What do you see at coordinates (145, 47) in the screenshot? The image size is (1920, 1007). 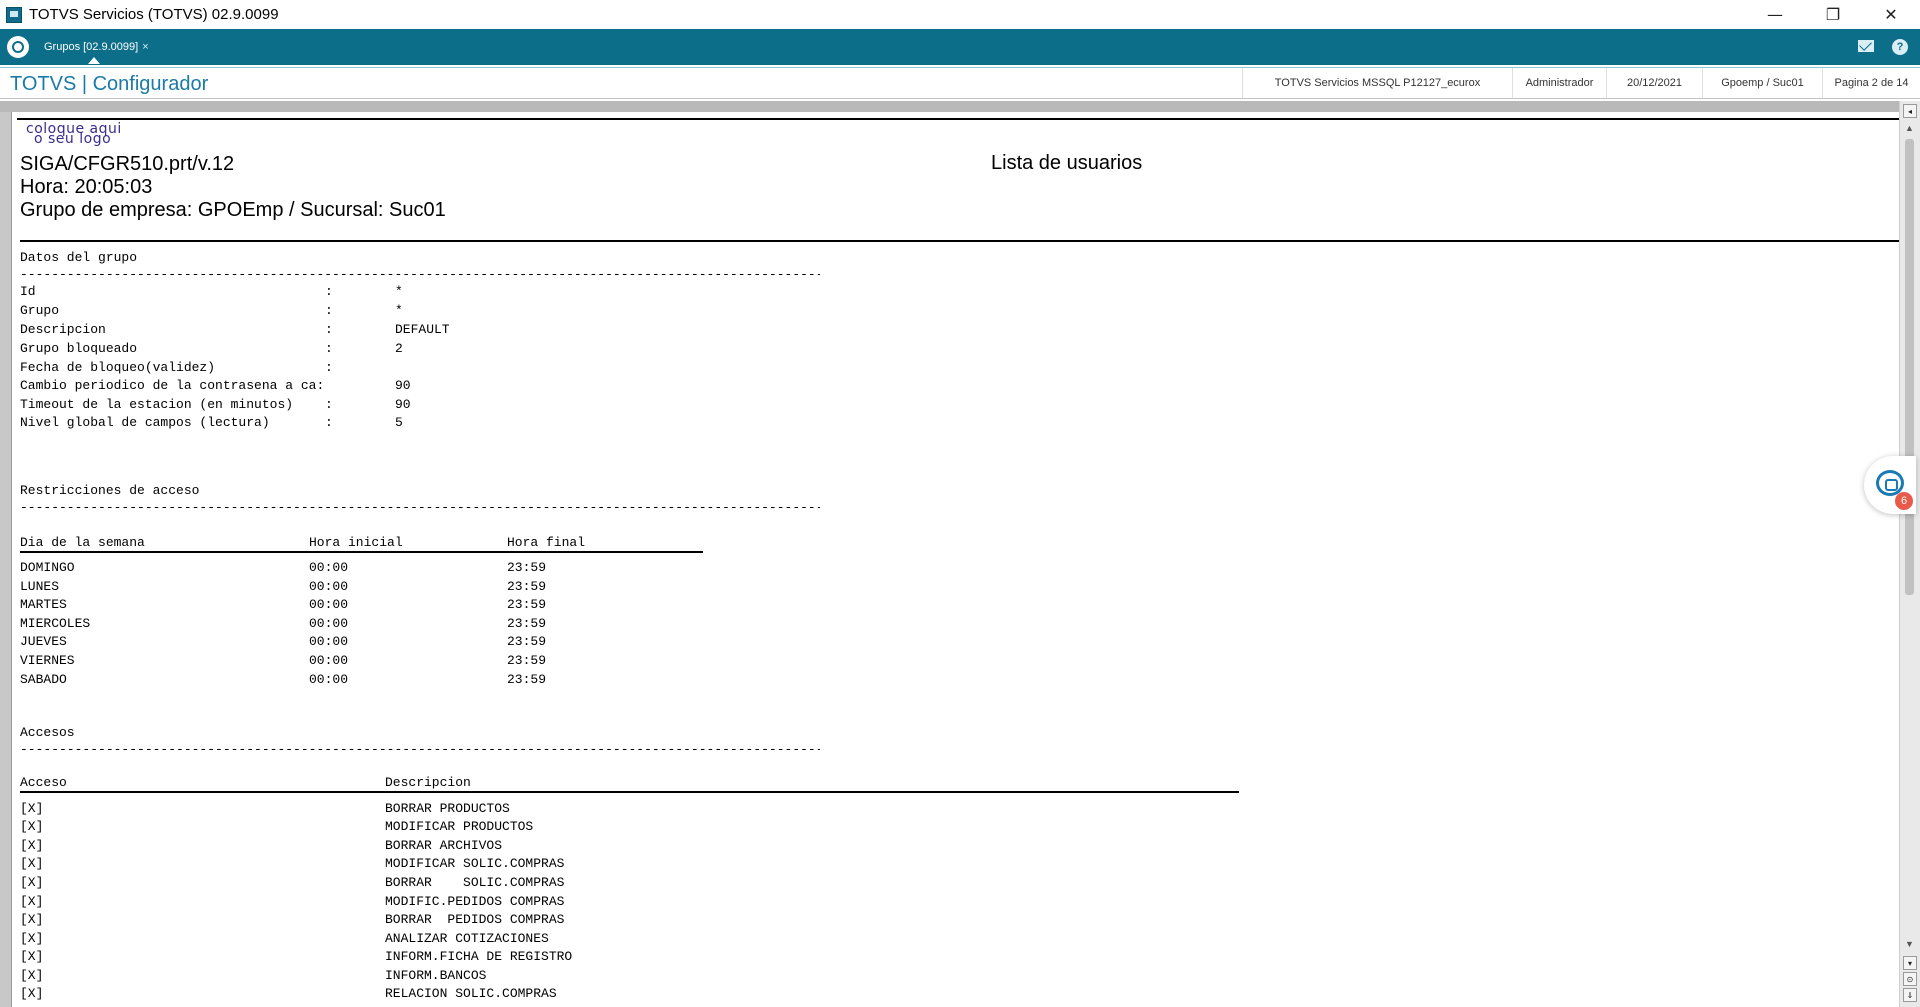 I see `tab-close-icon: ×` at bounding box center [145, 47].